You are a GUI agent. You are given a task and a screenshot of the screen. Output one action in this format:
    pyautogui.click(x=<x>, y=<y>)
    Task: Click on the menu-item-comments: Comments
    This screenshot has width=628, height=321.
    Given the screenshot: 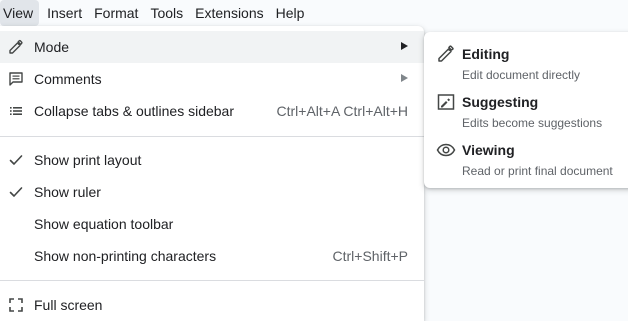 What is the action you would take?
    pyautogui.click(x=212, y=79)
    